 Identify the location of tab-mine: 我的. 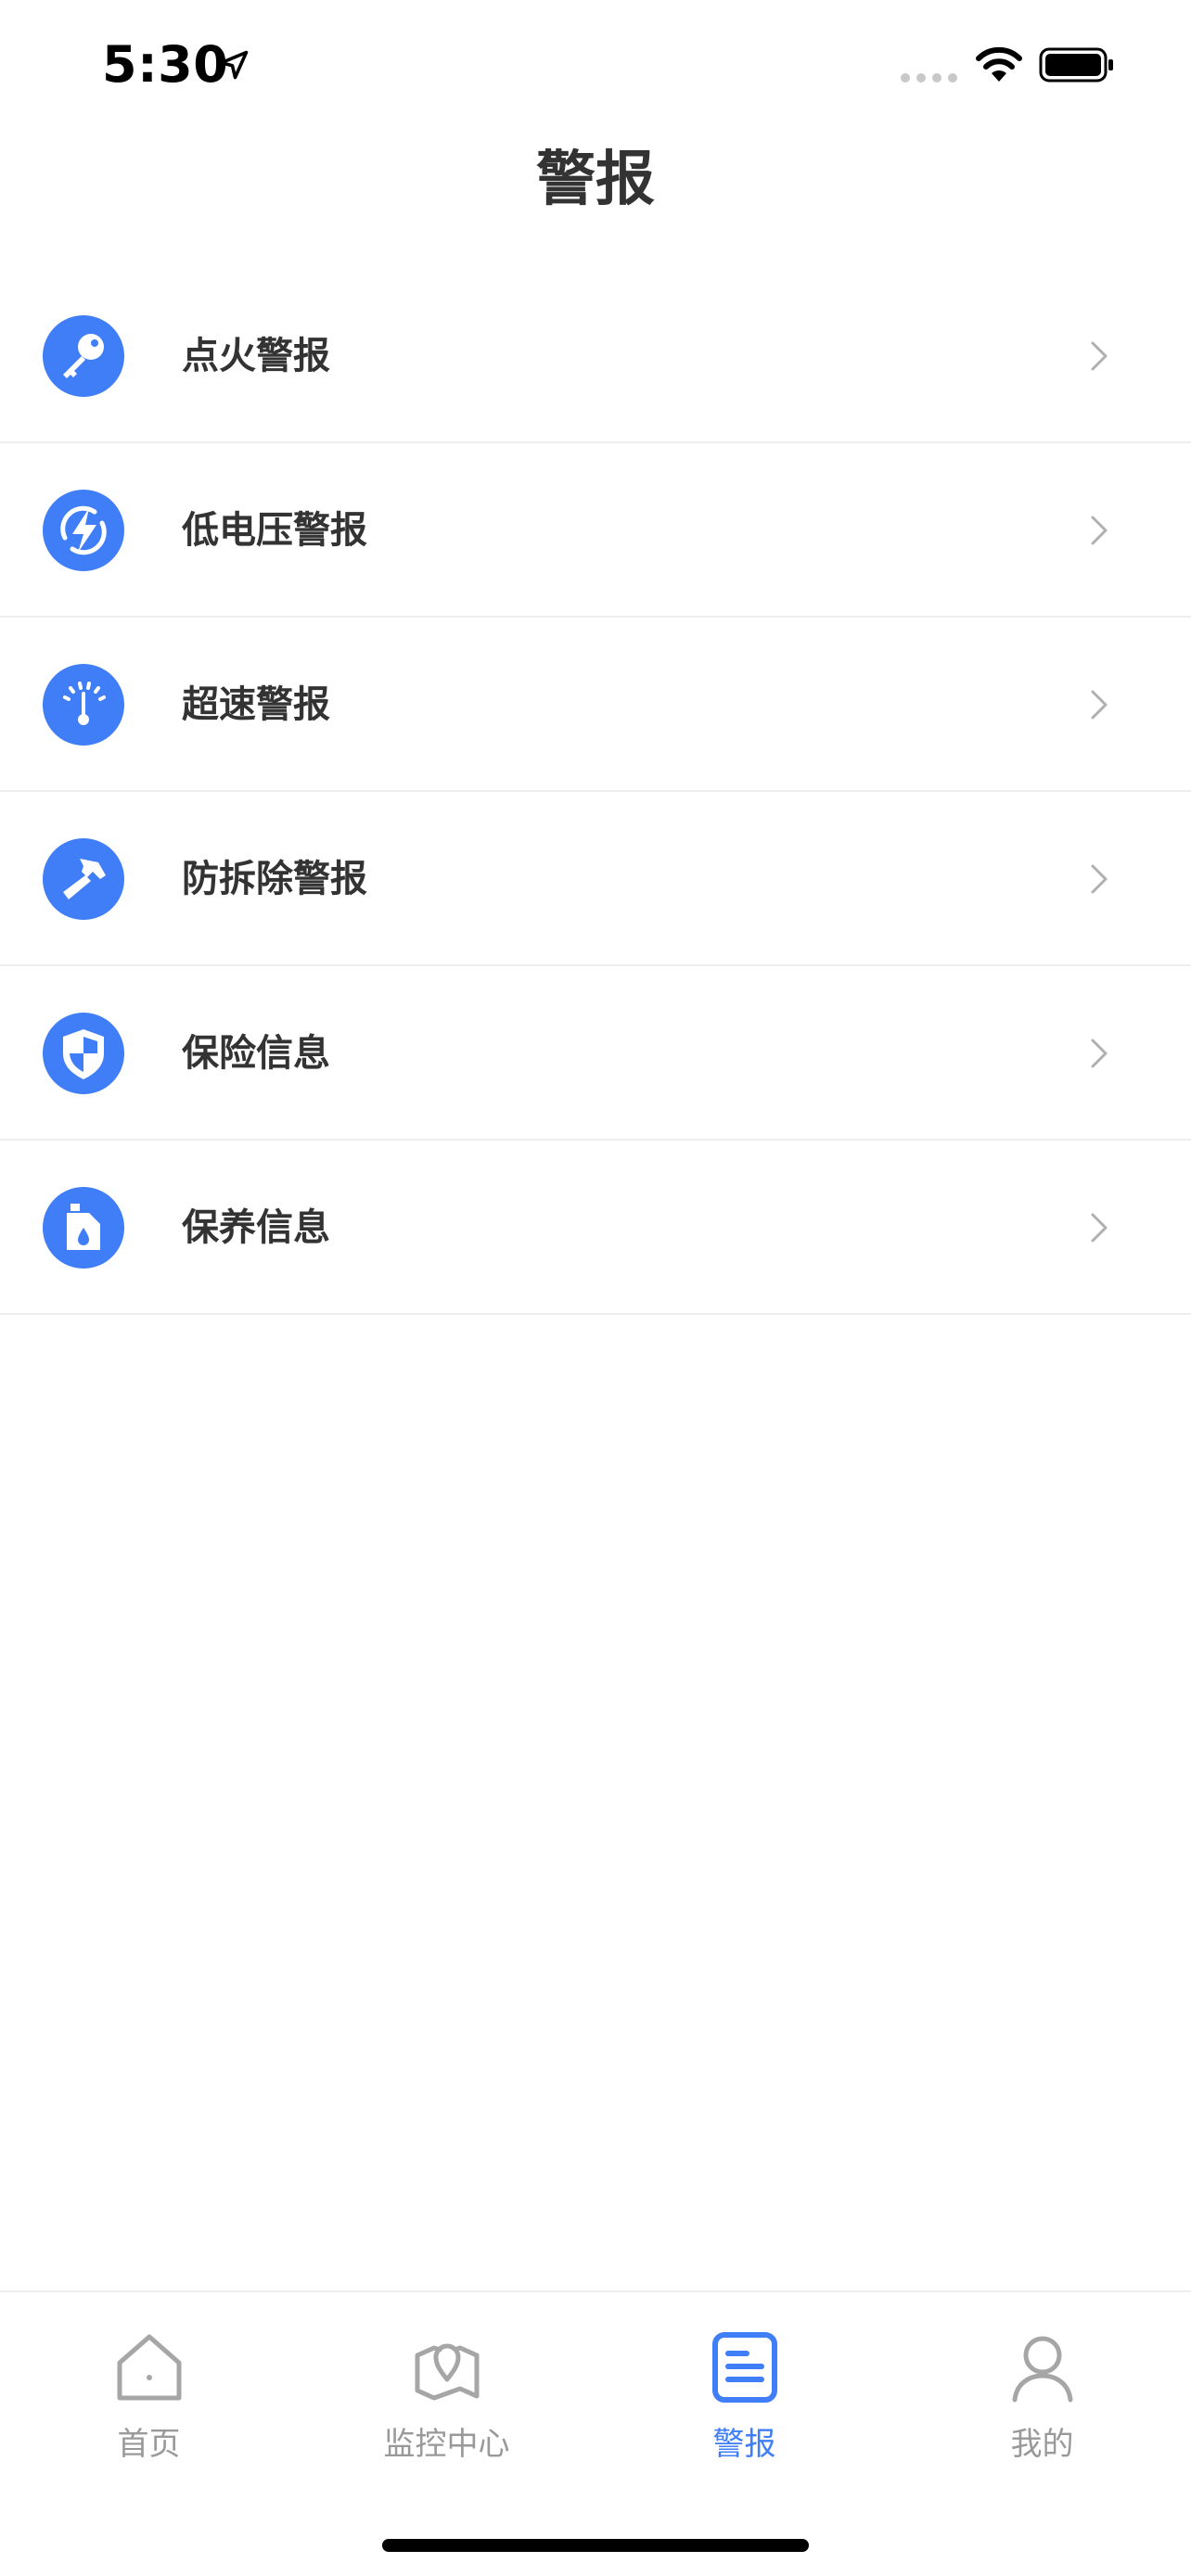
(1042, 2390).